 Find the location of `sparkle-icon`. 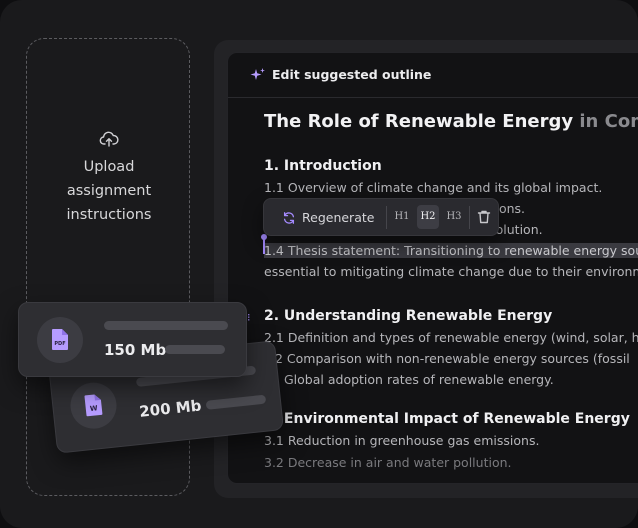

sparkle-icon is located at coordinates (257, 74).